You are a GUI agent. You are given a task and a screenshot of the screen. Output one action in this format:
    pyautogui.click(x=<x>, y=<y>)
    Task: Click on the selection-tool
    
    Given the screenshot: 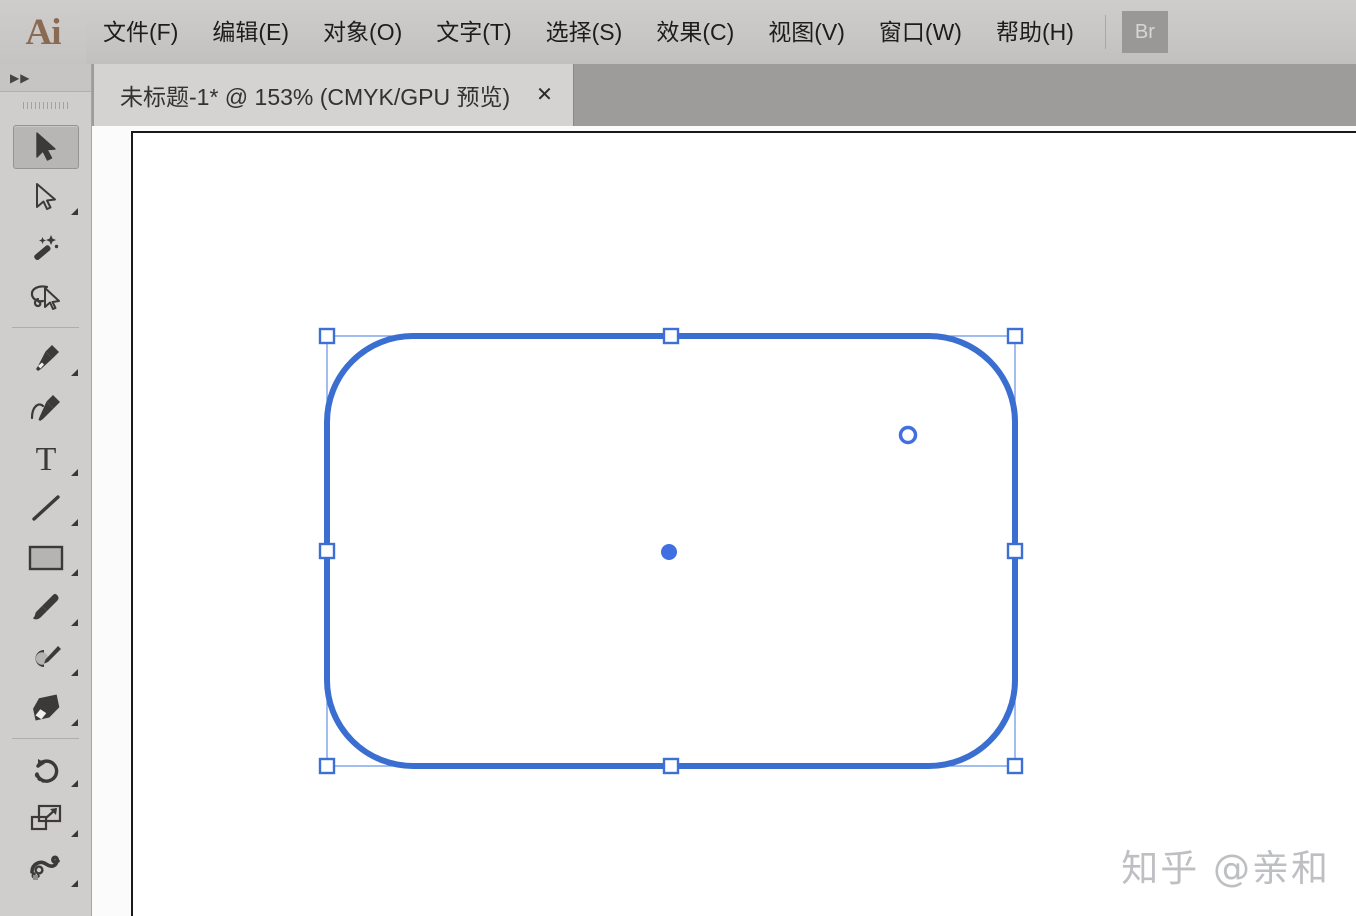 What is the action you would take?
    pyautogui.click(x=46, y=147)
    